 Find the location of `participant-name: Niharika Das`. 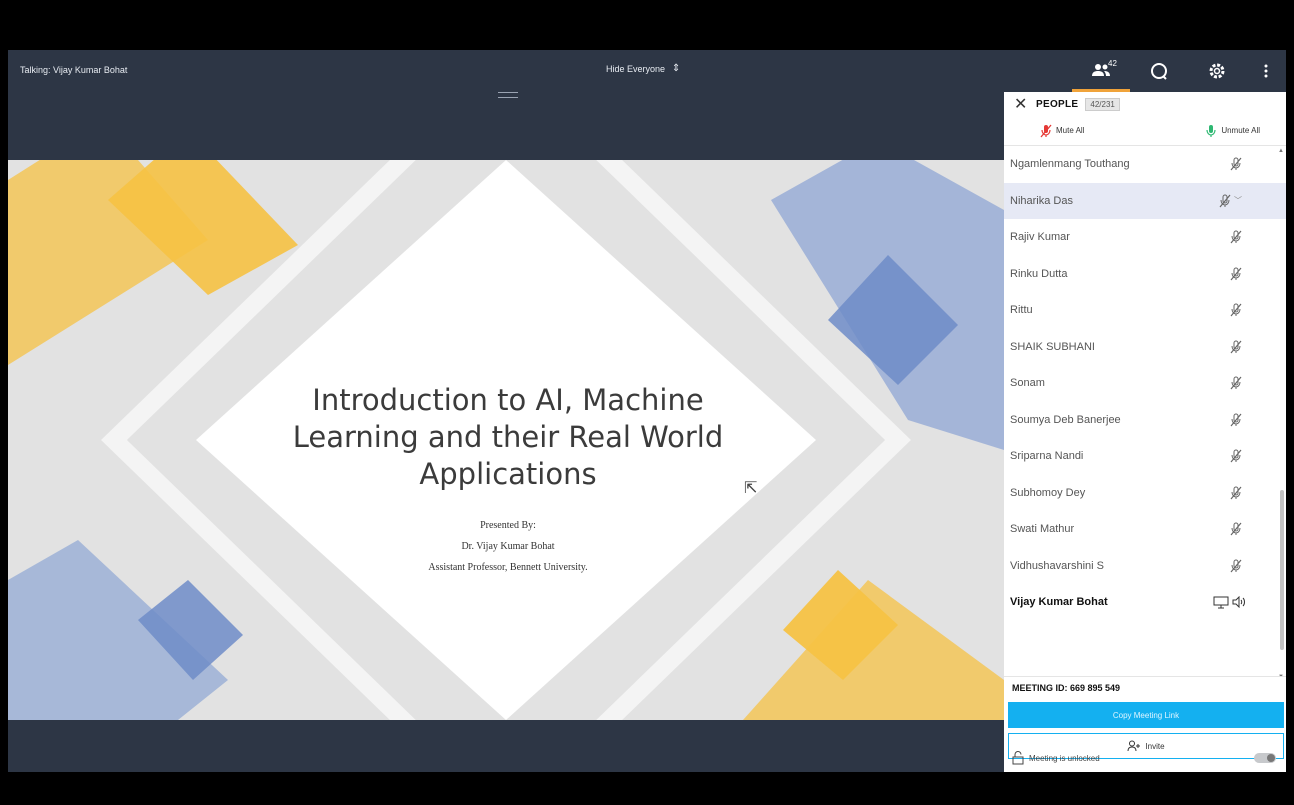

participant-name: Niharika Das is located at coordinates (1041, 200).